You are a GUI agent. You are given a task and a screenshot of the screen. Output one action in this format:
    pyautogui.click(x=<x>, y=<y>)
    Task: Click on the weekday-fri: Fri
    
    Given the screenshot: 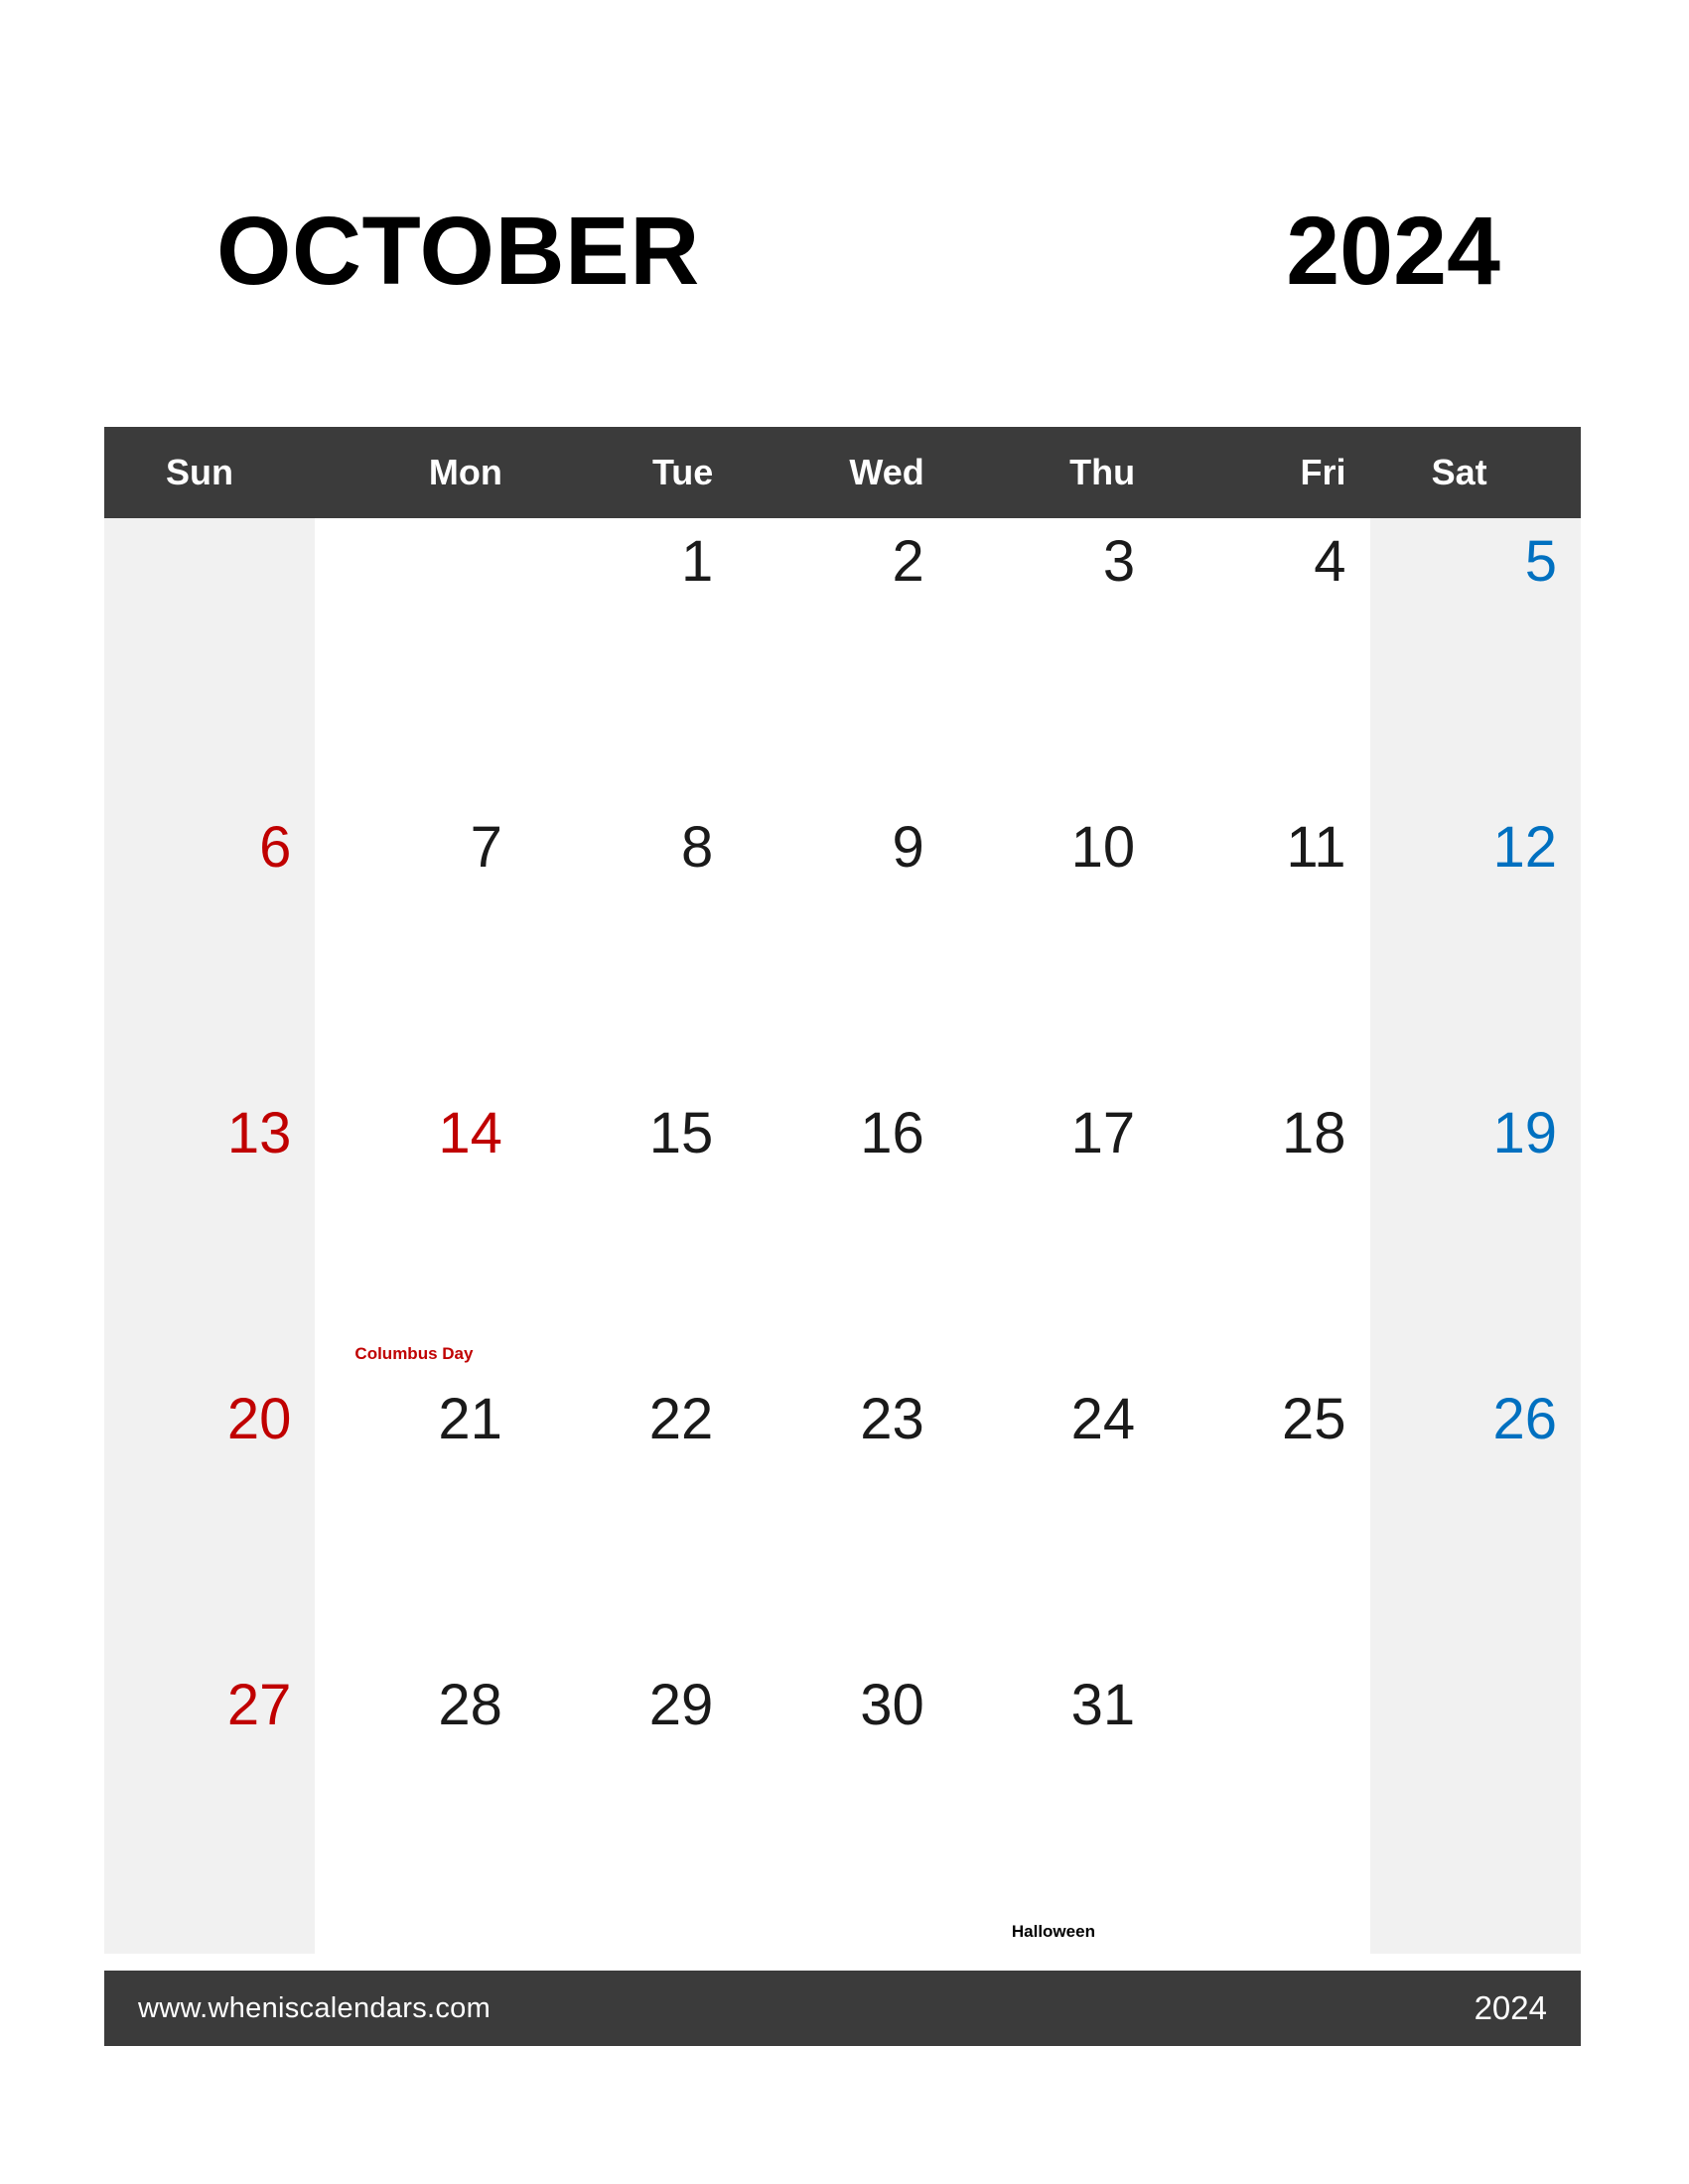 What is the action you would take?
    pyautogui.click(x=1323, y=472)
    